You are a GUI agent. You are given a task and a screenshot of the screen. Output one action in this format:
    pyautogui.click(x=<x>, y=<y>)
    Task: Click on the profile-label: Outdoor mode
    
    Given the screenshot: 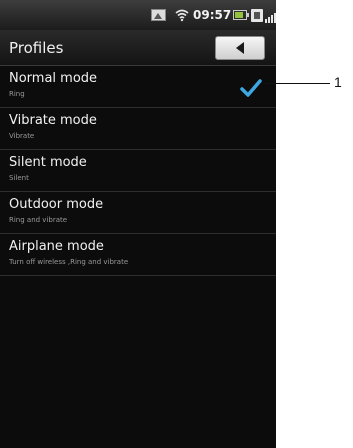 What is the action you would take?
    pyautogui.click(x=56, y=204)
    